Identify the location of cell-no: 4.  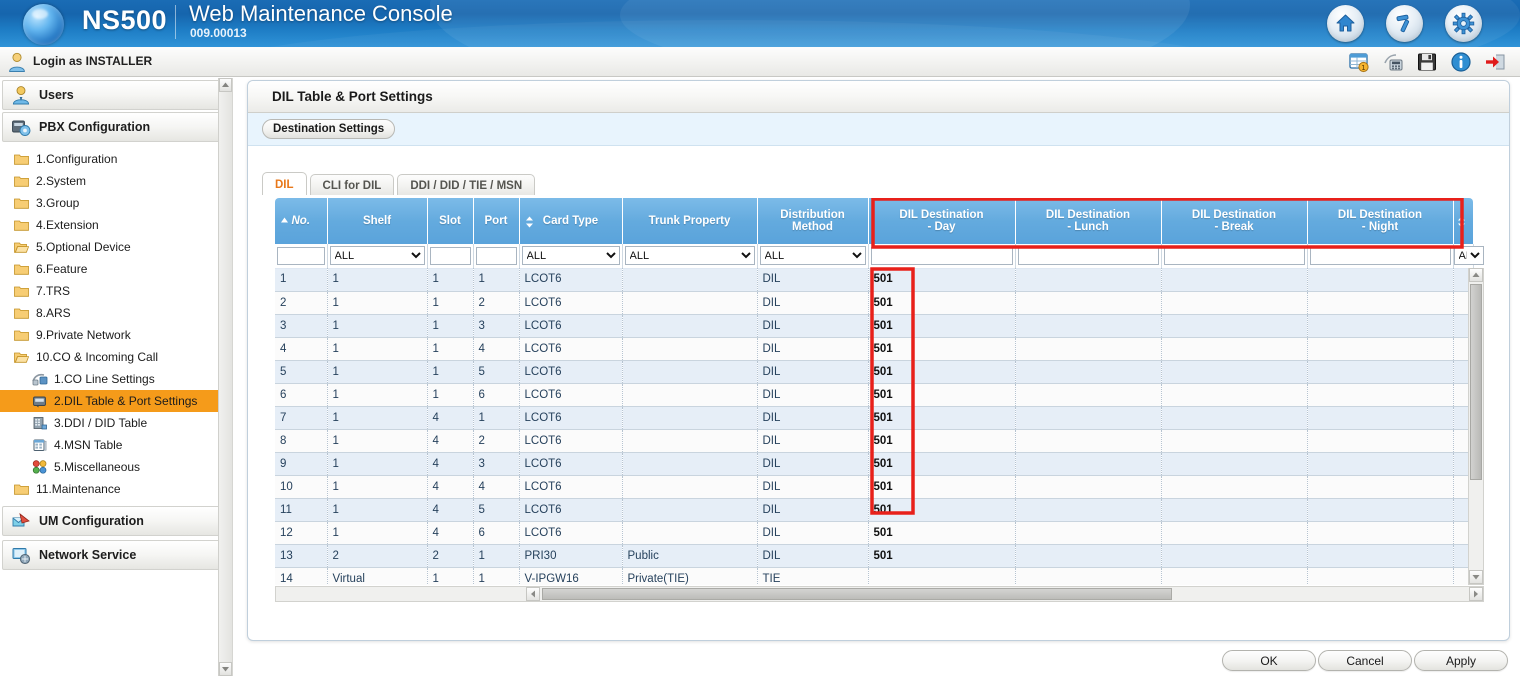
(301, 349).